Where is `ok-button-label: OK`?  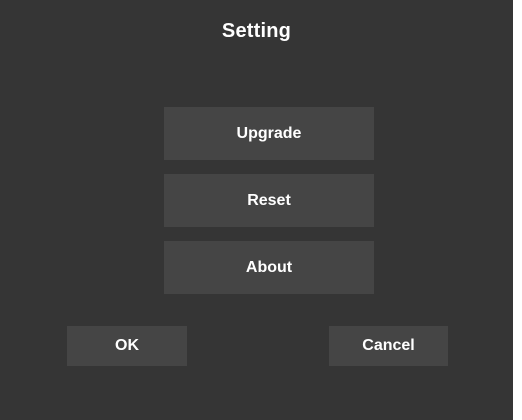
ok-button-label: OK is located at coordinates (127, 345).